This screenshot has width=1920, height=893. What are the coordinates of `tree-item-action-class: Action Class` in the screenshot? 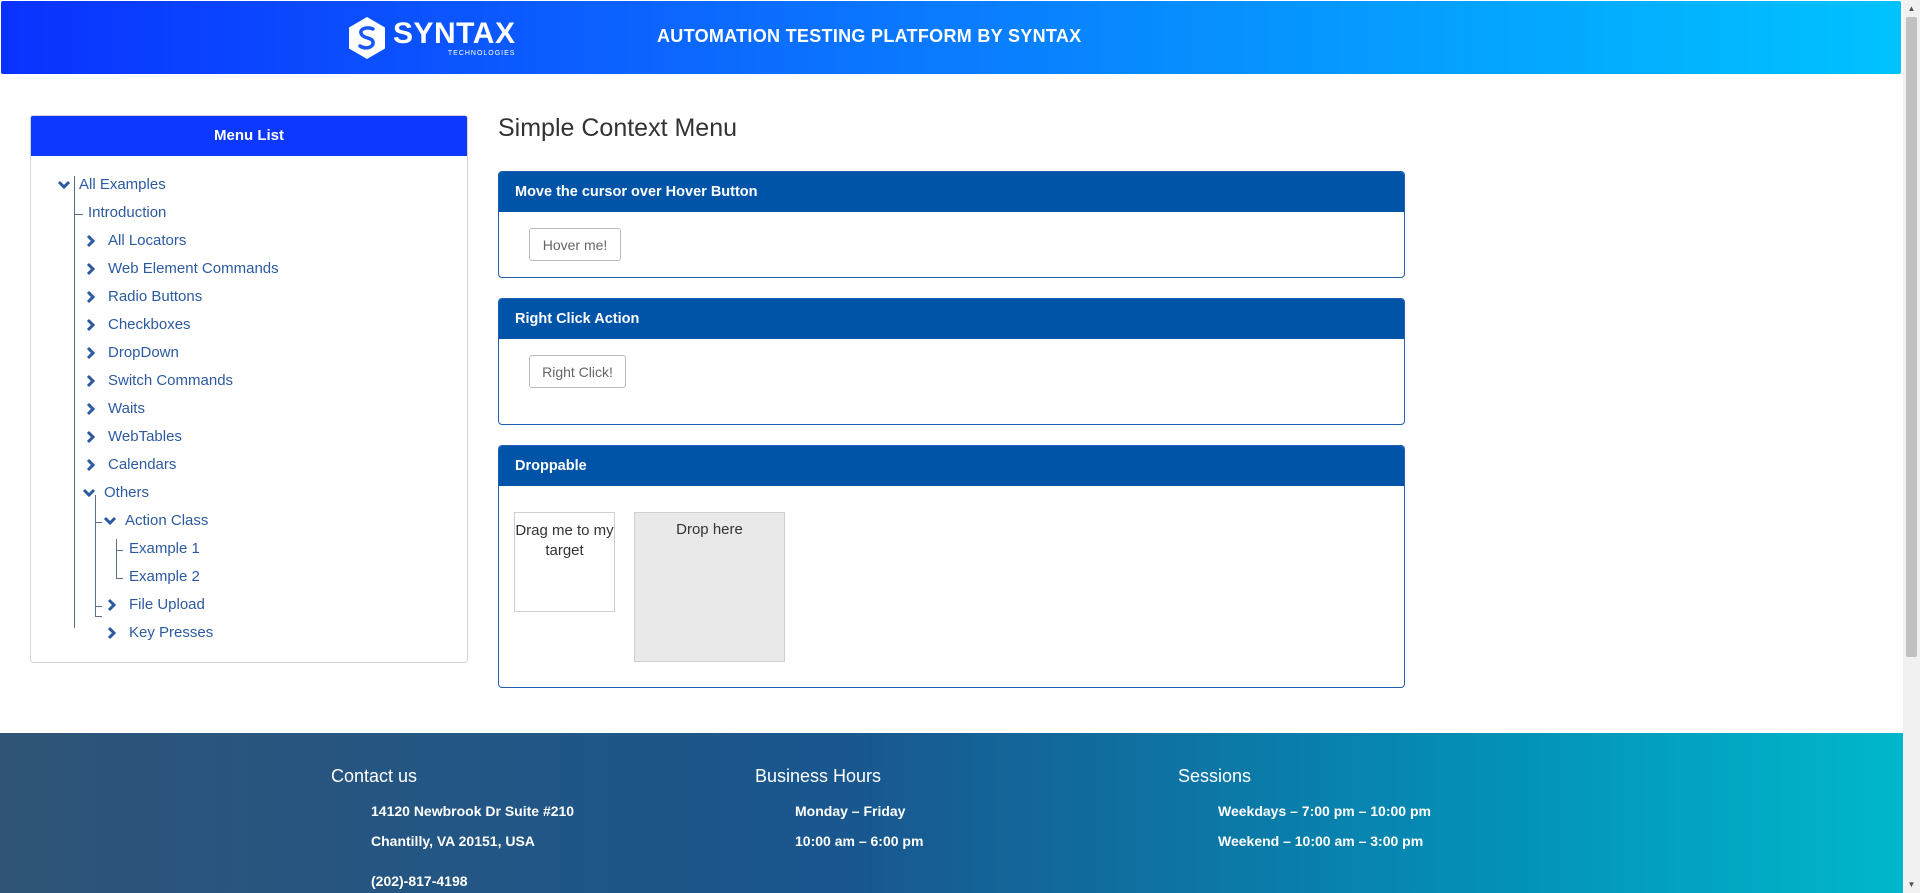 It's located at (155, 520).